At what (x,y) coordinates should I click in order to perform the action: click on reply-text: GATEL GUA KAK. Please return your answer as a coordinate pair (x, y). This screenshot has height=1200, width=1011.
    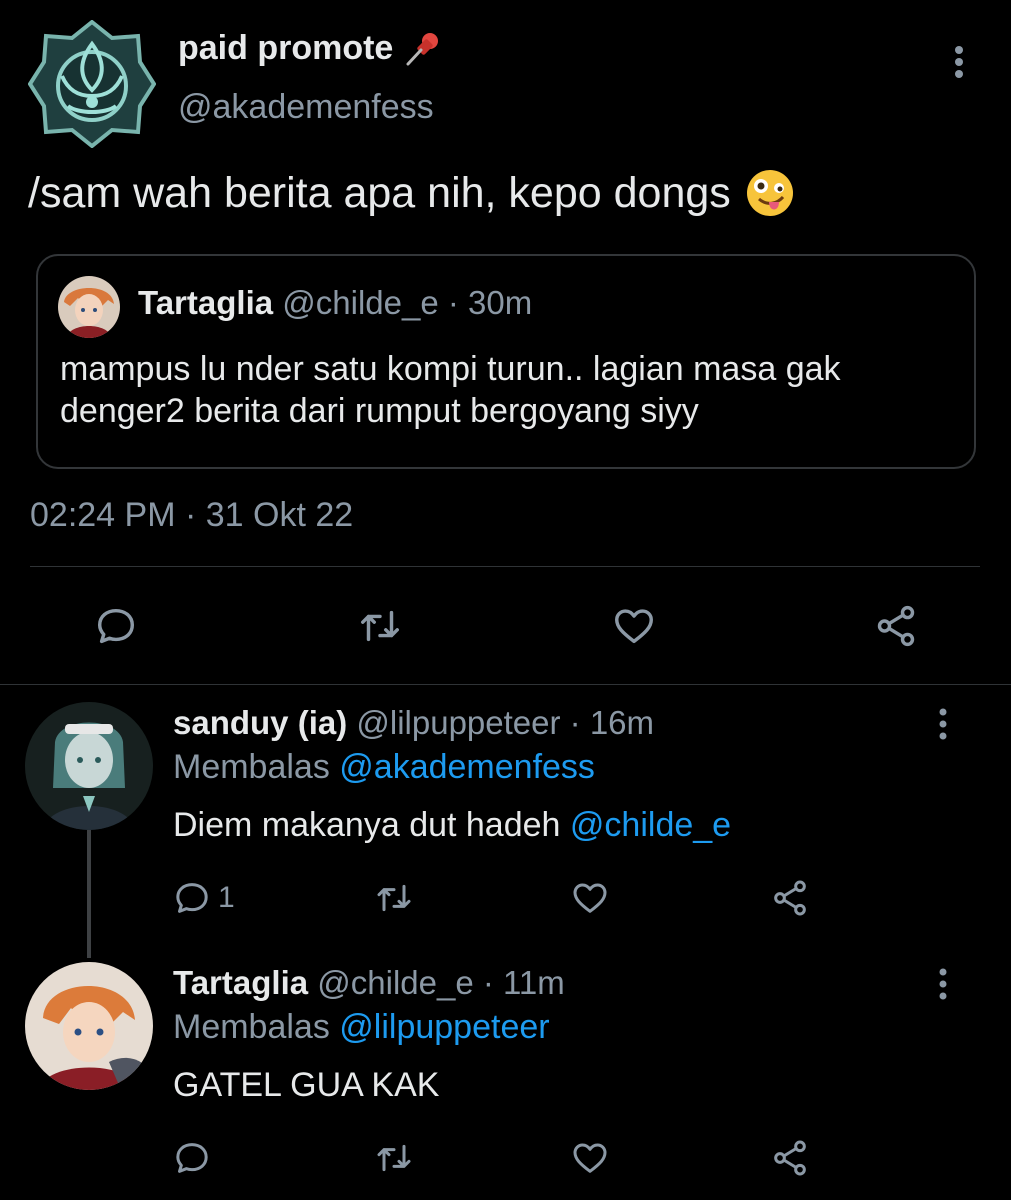
    Looking at the image, I should click on (306, 1085).